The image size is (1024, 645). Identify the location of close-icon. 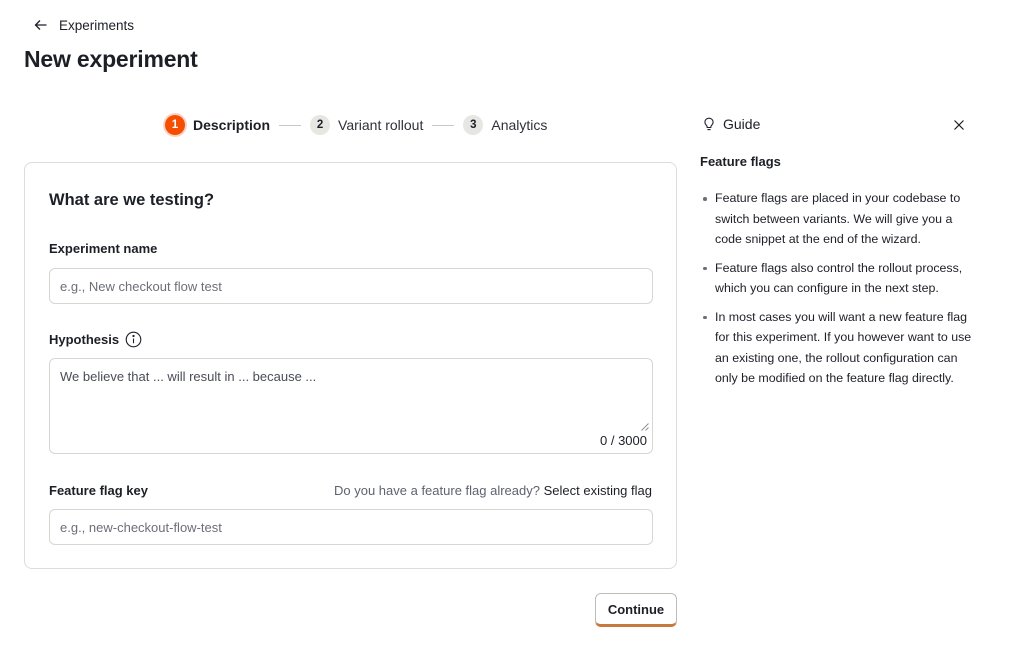
(959, 125).